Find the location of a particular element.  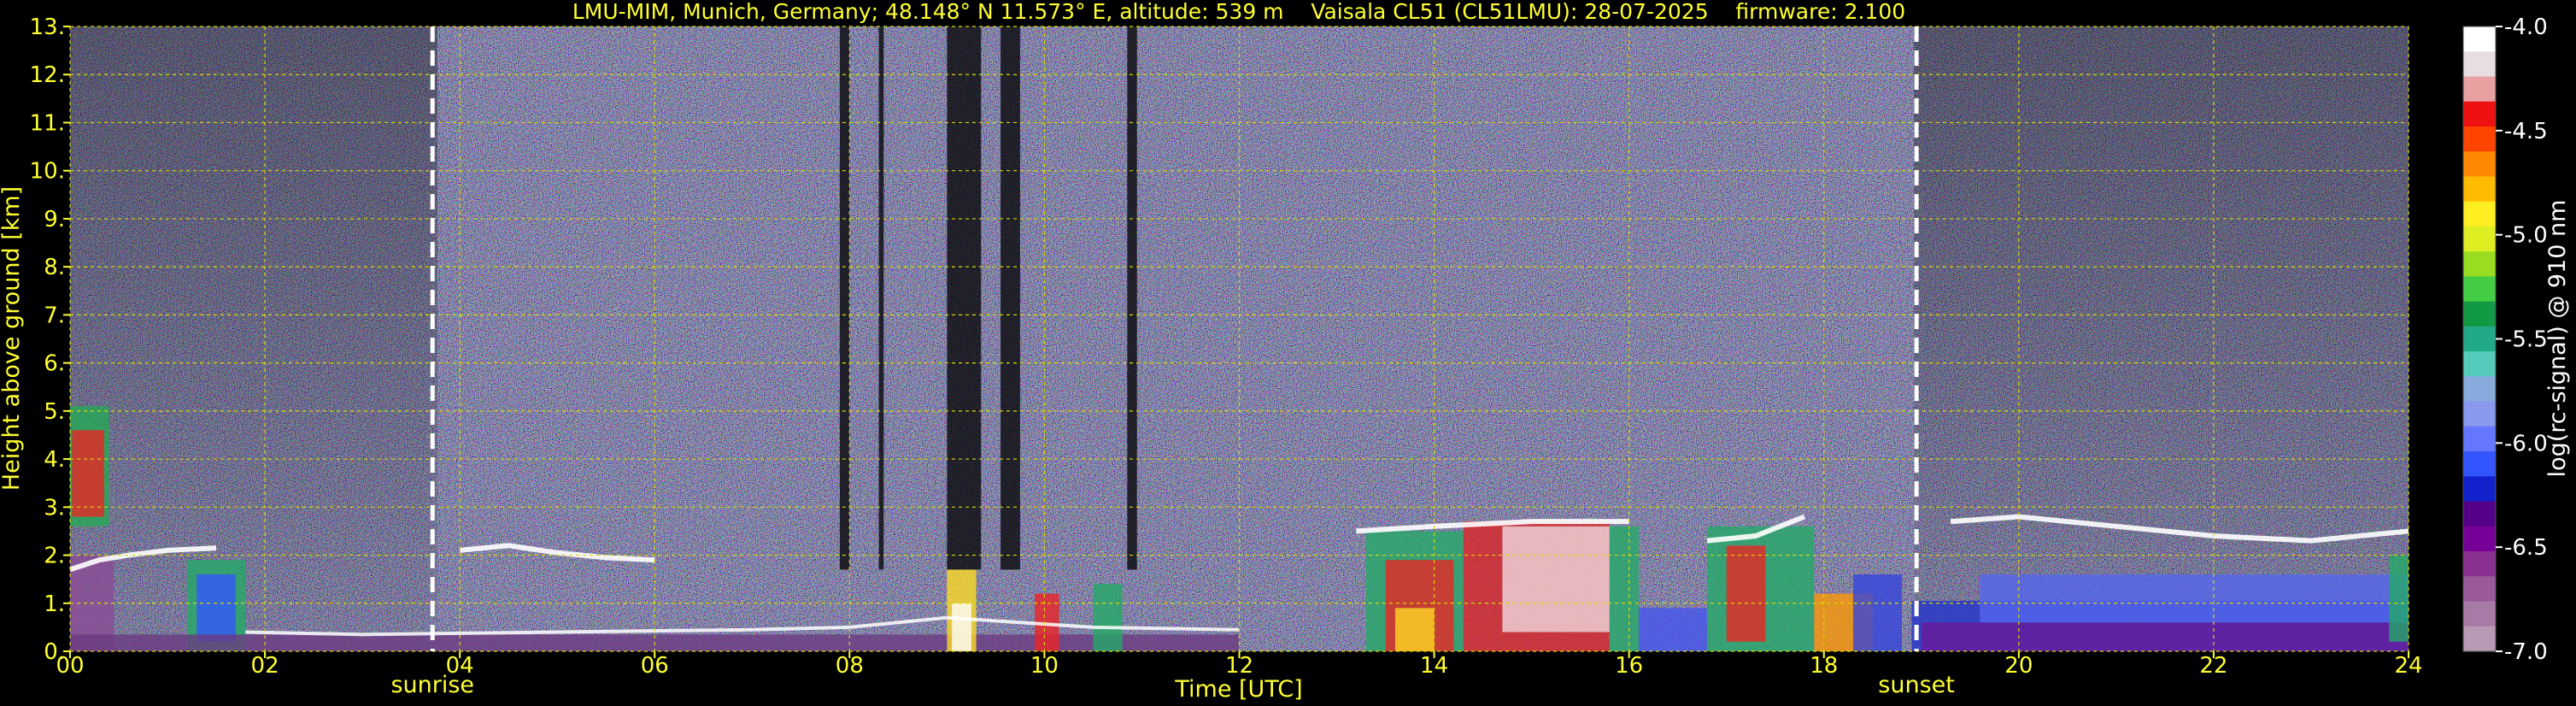

y-tick-label: 2. is located at coordinates (54, 556).